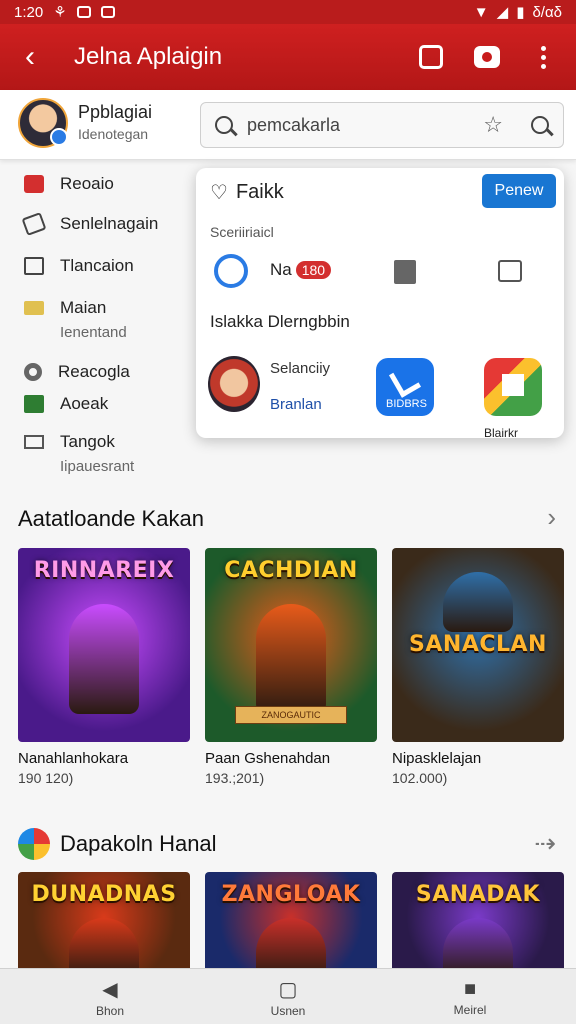 The height and width of the screenshot is (1024, 576). What do you see at coordinates (501, 432) in the screenshot?
I see `tile-cut-label: Blairkr` at bounding box center [501, 432].